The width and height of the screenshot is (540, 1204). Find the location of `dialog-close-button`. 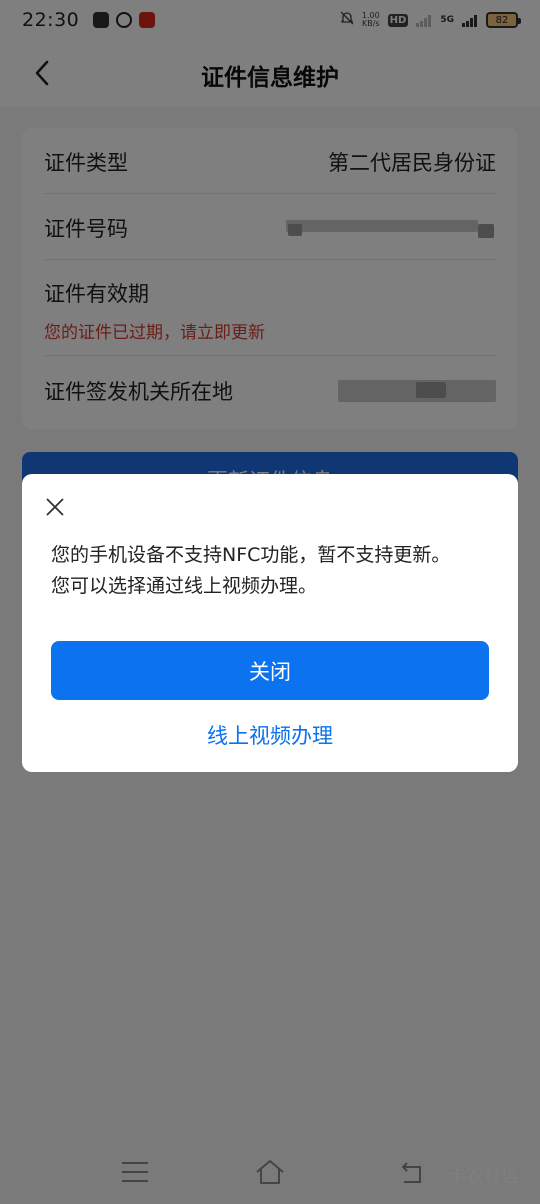

dialog-close-button is located at coordinates (55, 507).